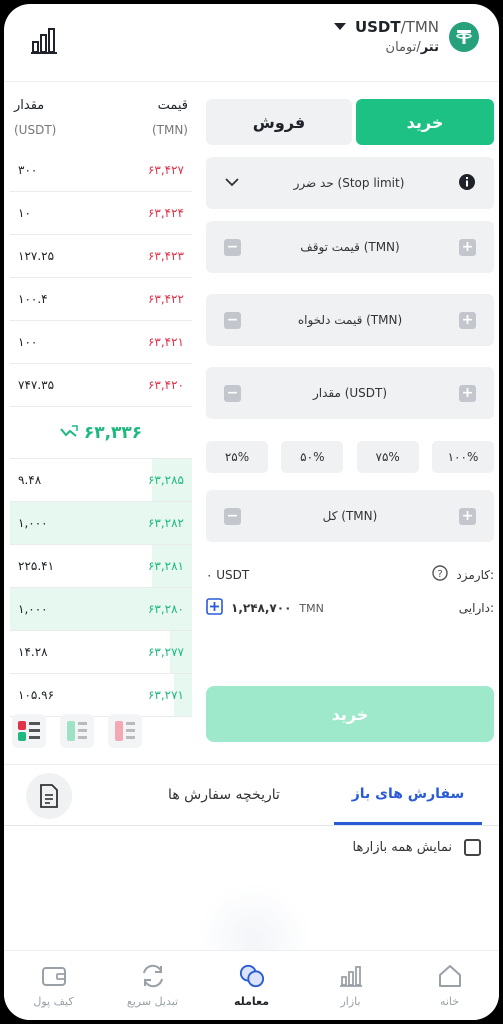 The height and width of the screenshot is (1024, 503). I want to click on nav-wallet: کیف پول, so click(53, 985).